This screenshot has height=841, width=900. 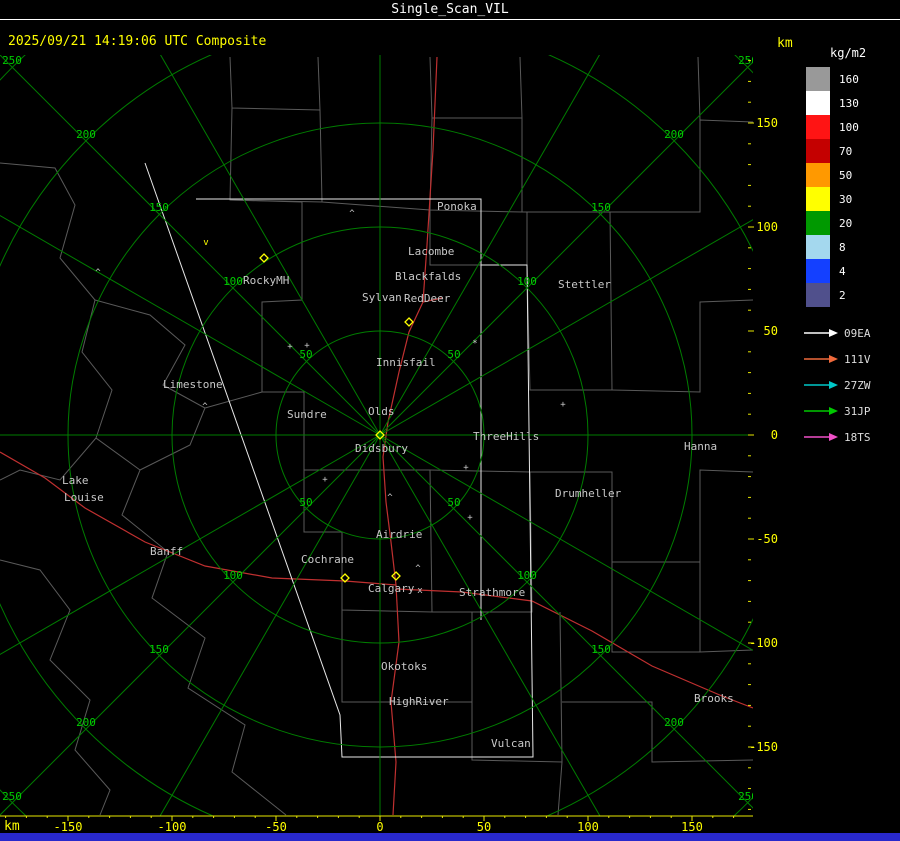 What do you see at coordinates (846, 175) in the screenshot?
I see `colorbar-value: 50` at bounding box center [846, 175].